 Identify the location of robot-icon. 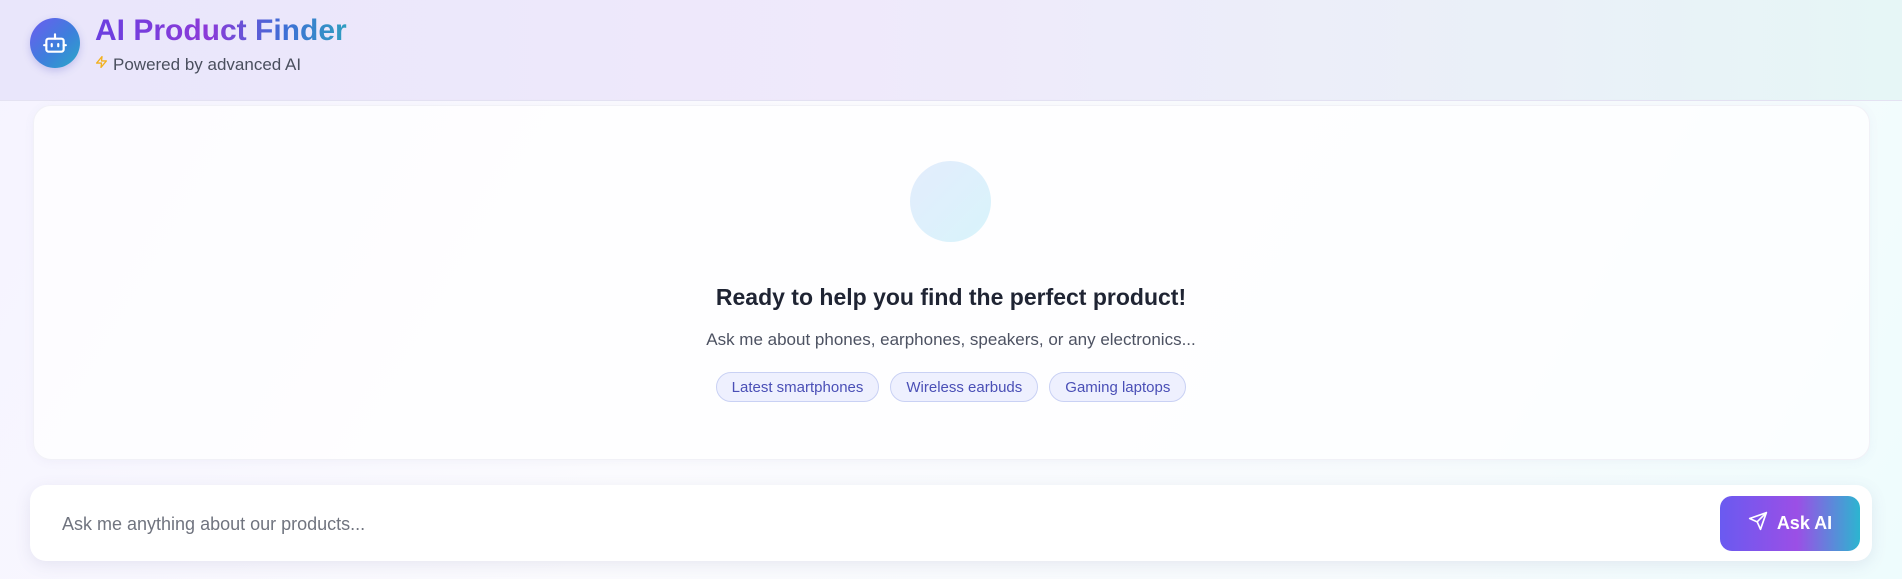
(55, 43).